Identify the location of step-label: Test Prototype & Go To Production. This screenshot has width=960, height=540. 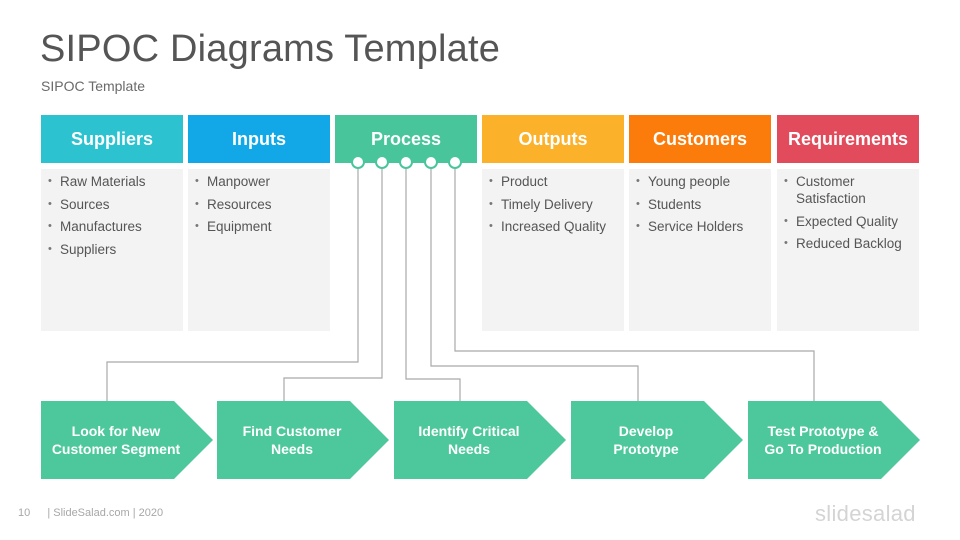
(823, 440).